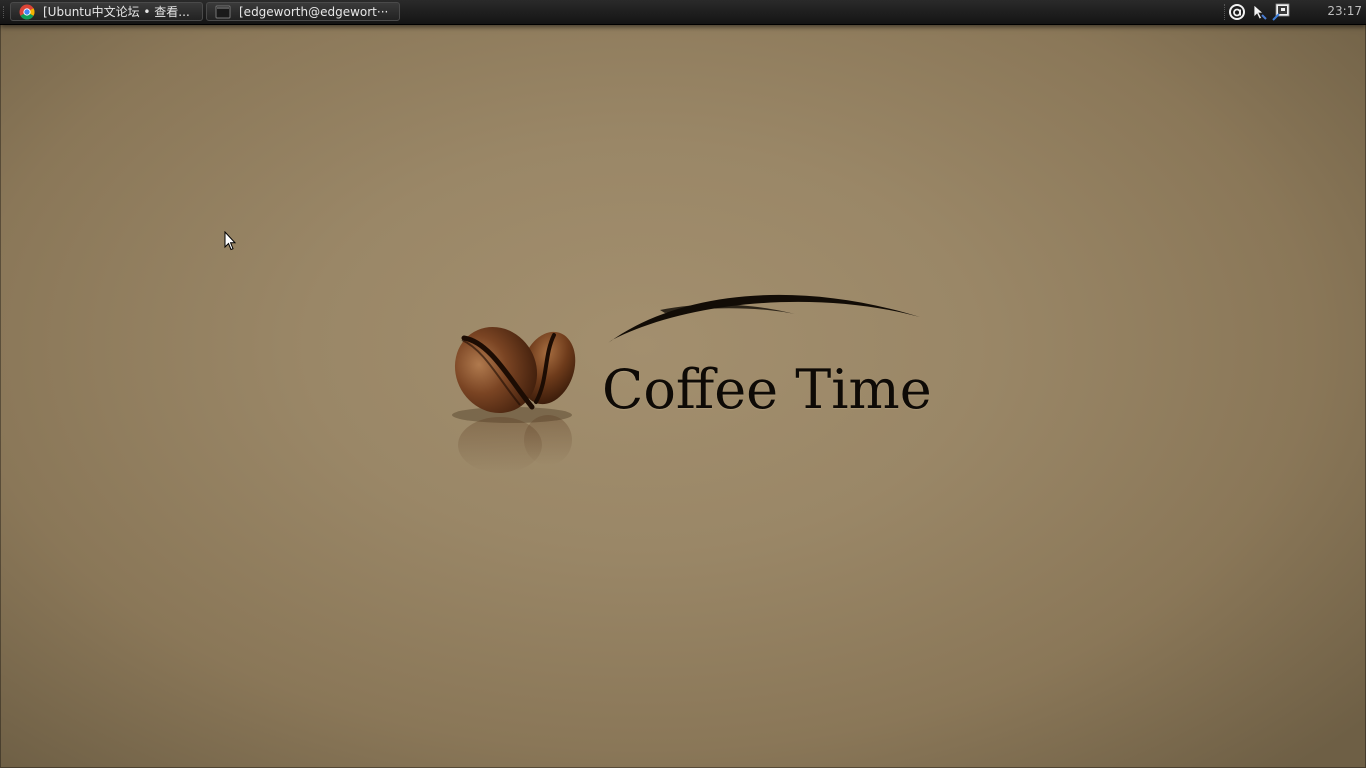  What do you see at coordinates (1281, 12) in the screenshot?
I see `screenshot-icon` at bounding box center [1281, 12].